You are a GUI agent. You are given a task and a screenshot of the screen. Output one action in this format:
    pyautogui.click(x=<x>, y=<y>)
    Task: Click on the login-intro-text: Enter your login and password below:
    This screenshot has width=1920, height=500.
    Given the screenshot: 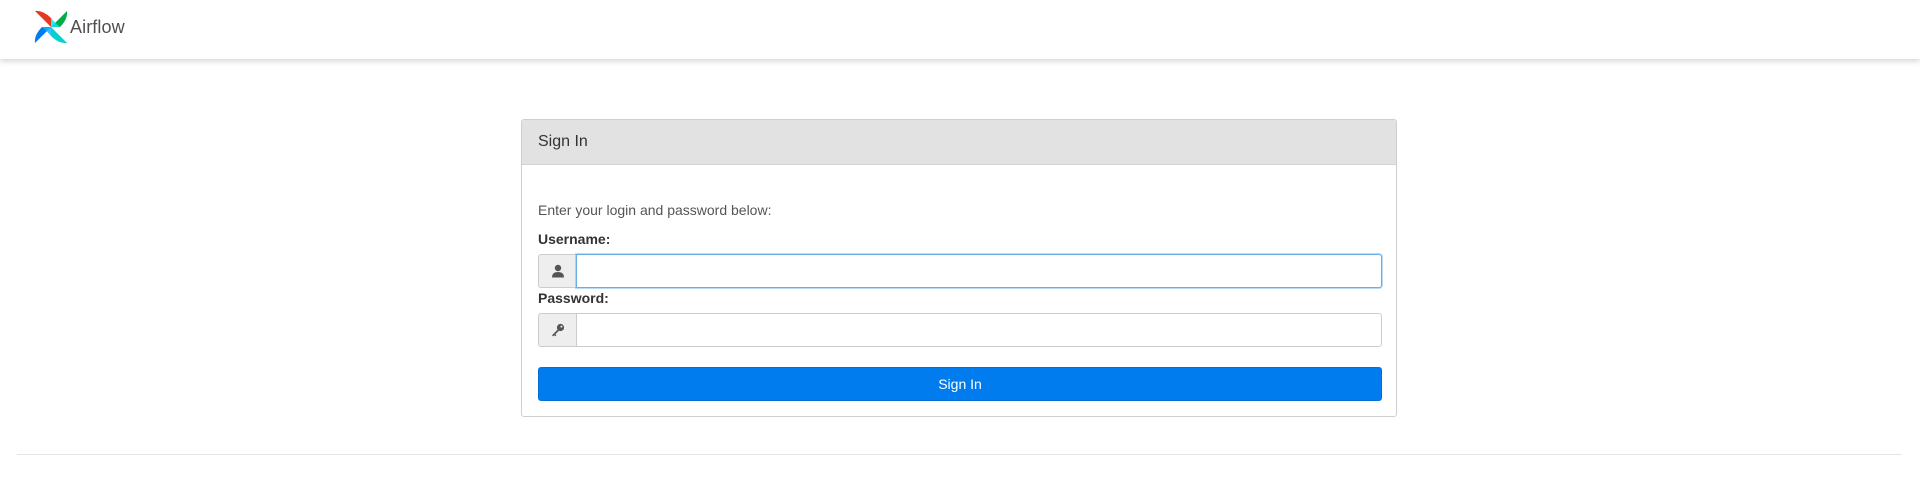 What is the action you would take?
    pyautogui.click(x=655, y=210)
    